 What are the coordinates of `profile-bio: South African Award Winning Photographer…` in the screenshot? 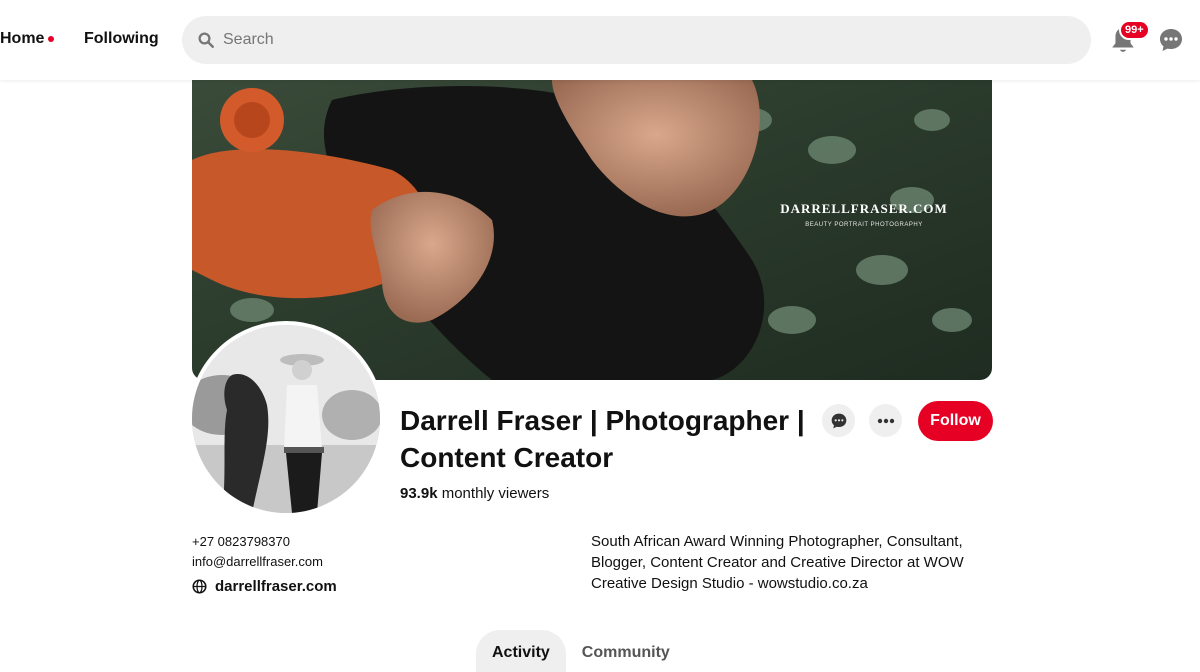 It's located at (777, 562).